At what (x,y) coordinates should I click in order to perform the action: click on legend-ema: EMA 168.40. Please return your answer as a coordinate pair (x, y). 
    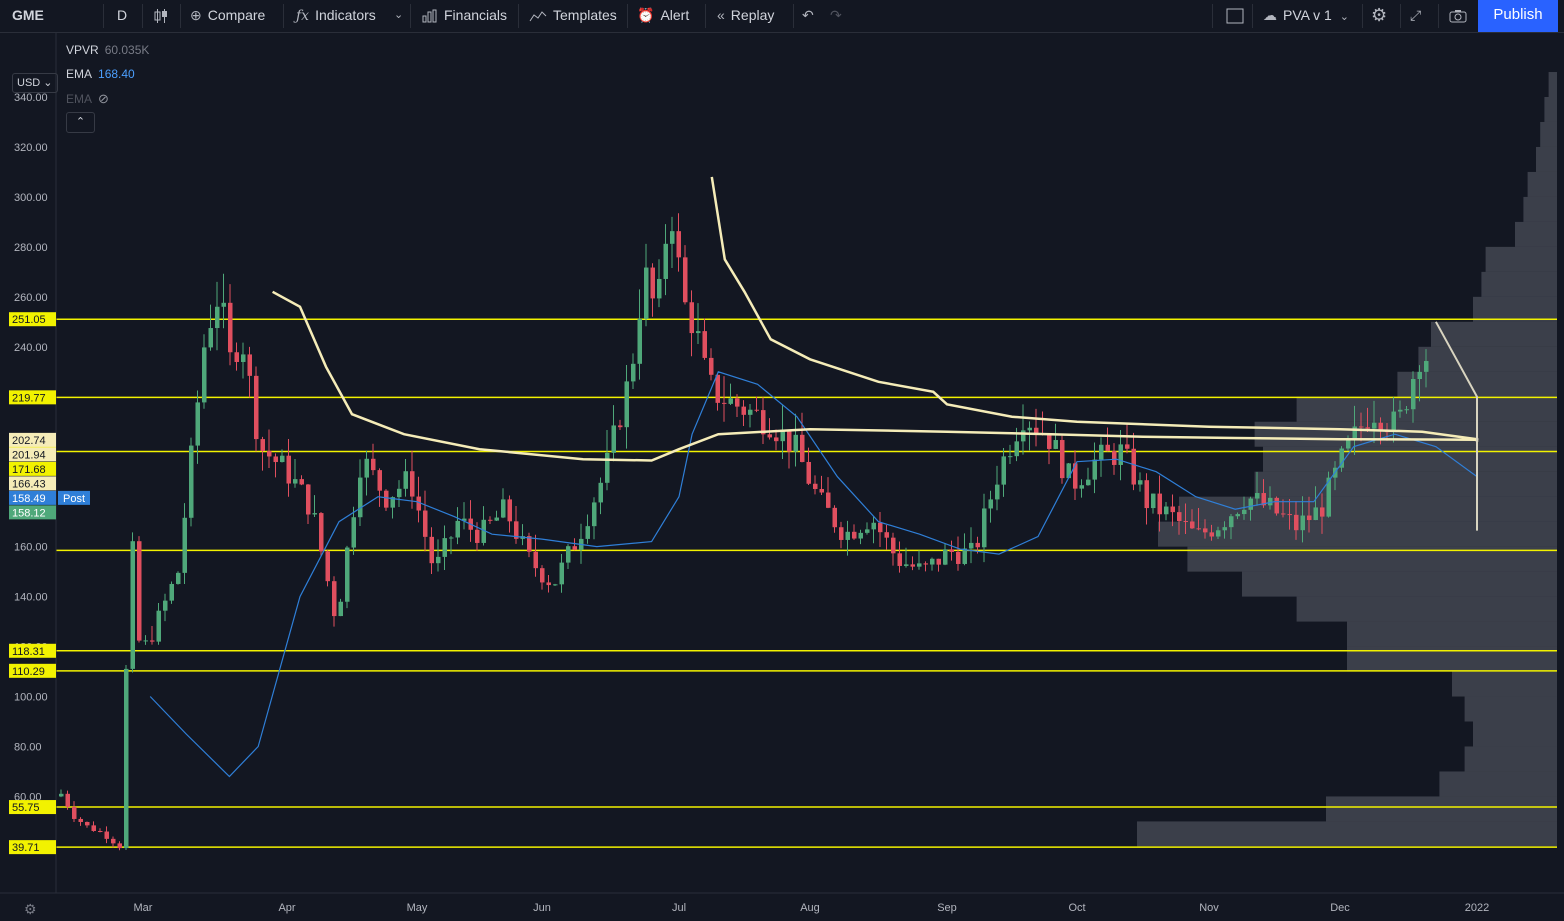
    Looking at the image, I should click on (100, 74).